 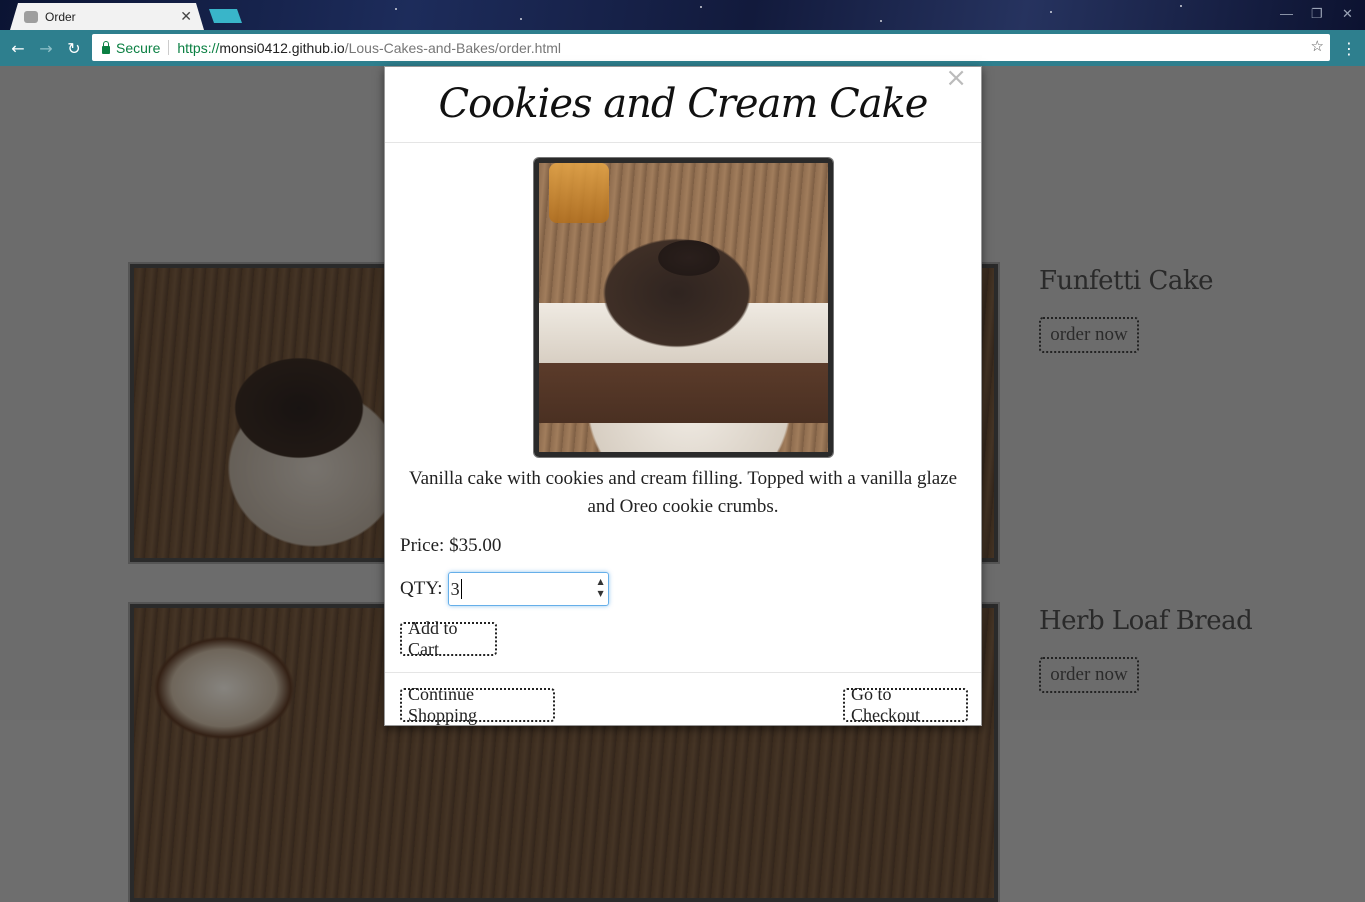 What do you see at coordinates (461, 589) in the screenshot?
I see `text-caret` at bounding box center [461, 589].